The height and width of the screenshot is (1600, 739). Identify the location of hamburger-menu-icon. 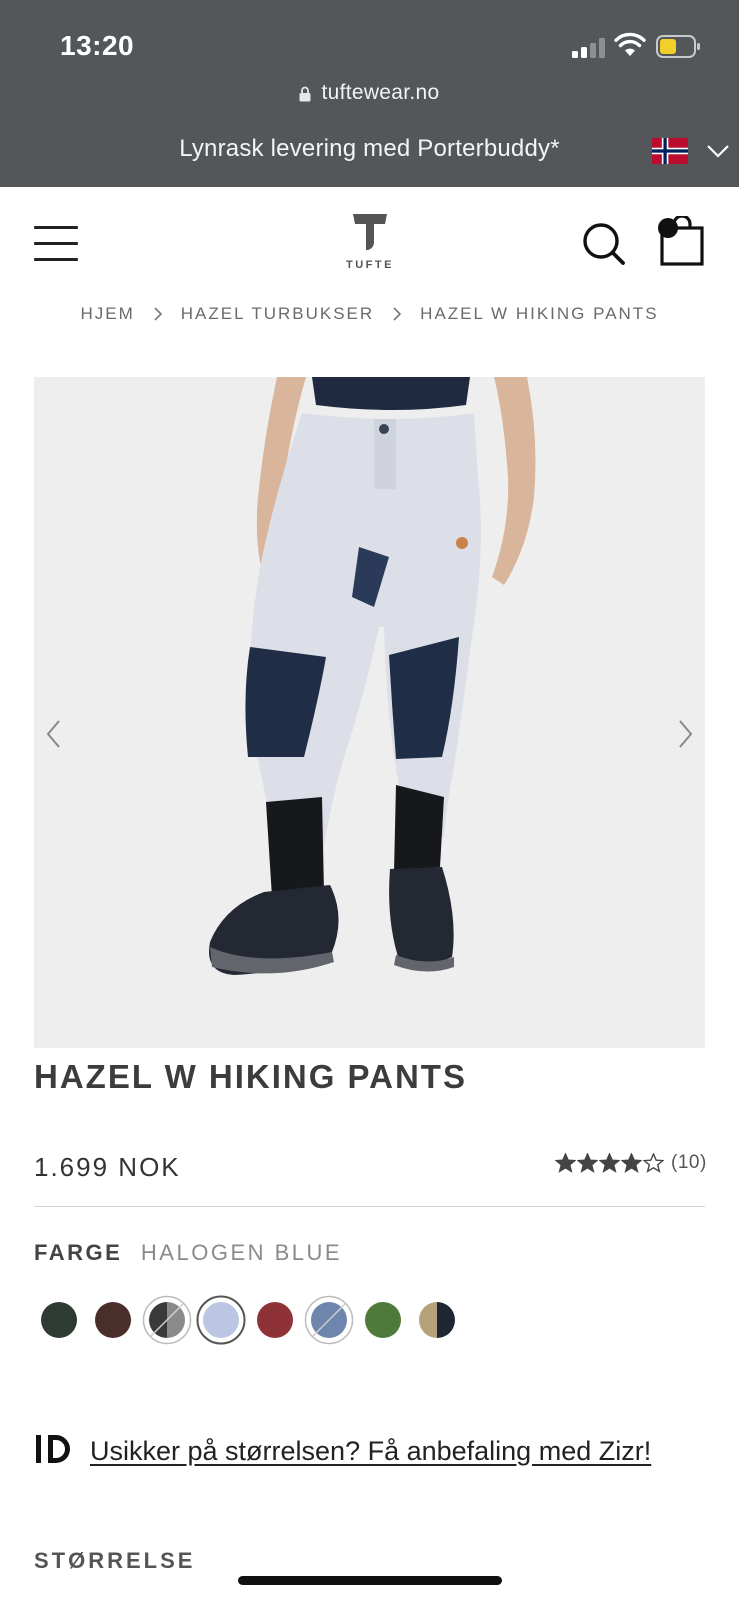
(56, 244).